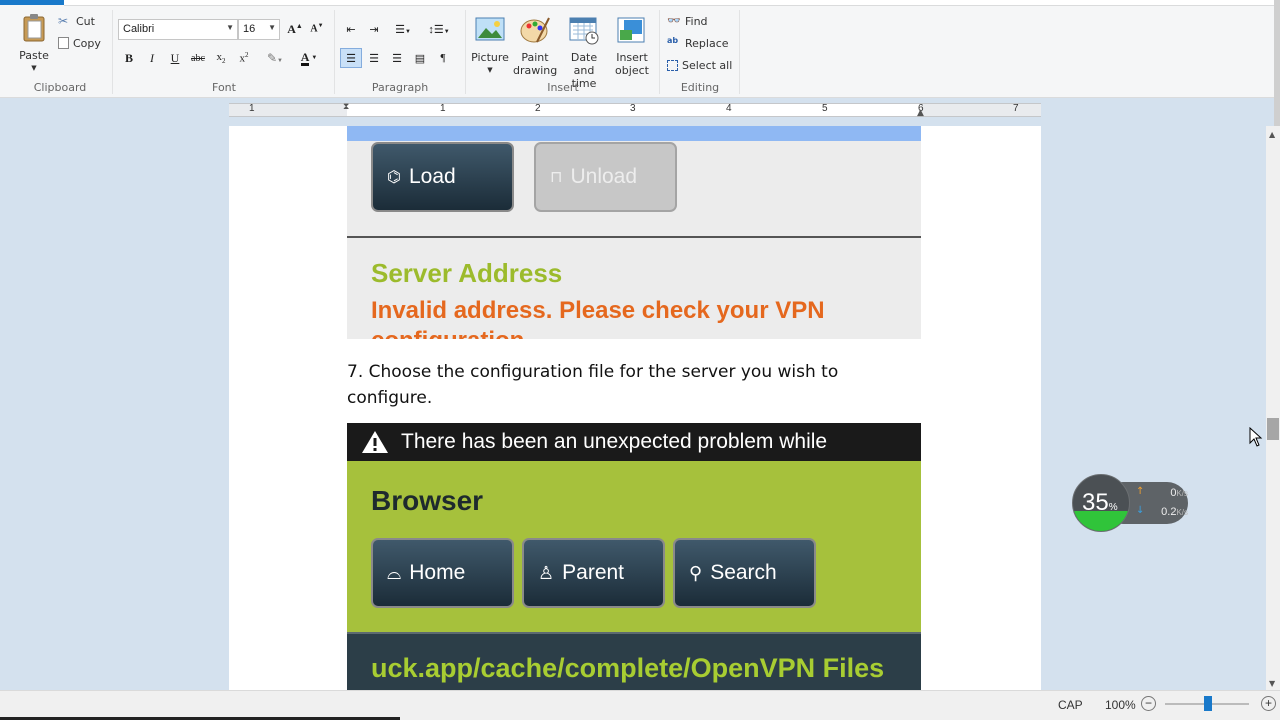  Describe the element at coordinates (175, 58) in the screenshot. I see `underline-button: U` at that location.